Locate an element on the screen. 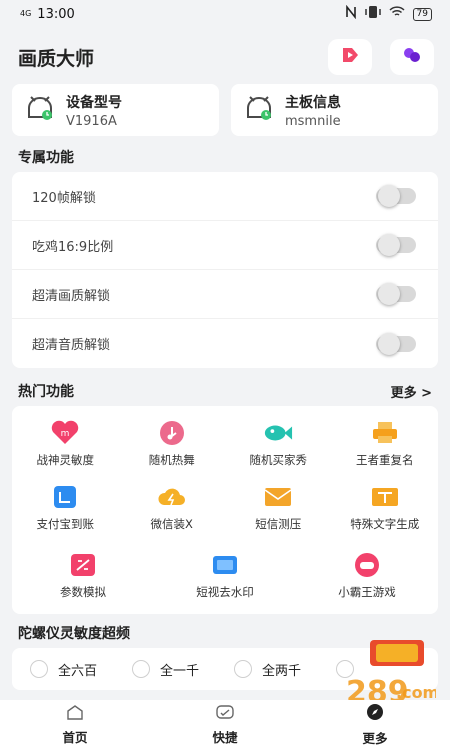 This screenshot has height=750, width=450. toggle-row-hd-video: 超清画质解锁 is located at coordinates (225, 294).